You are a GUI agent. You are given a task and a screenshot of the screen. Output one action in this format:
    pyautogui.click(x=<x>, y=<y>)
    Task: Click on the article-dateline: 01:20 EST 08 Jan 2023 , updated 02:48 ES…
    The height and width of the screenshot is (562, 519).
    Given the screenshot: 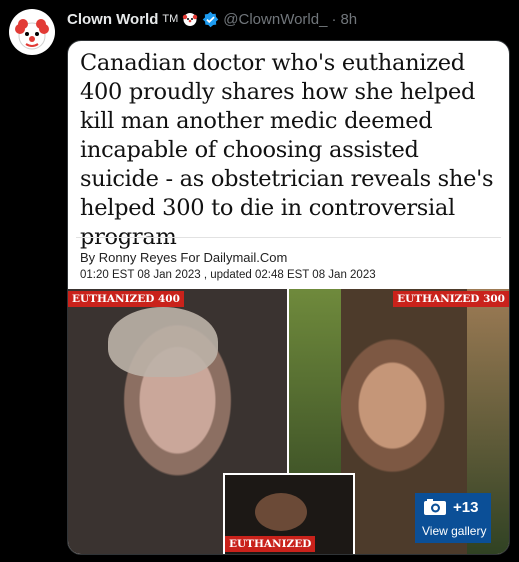 What is the action you would take?
    pyautogui.click(x=228, y=275)
    